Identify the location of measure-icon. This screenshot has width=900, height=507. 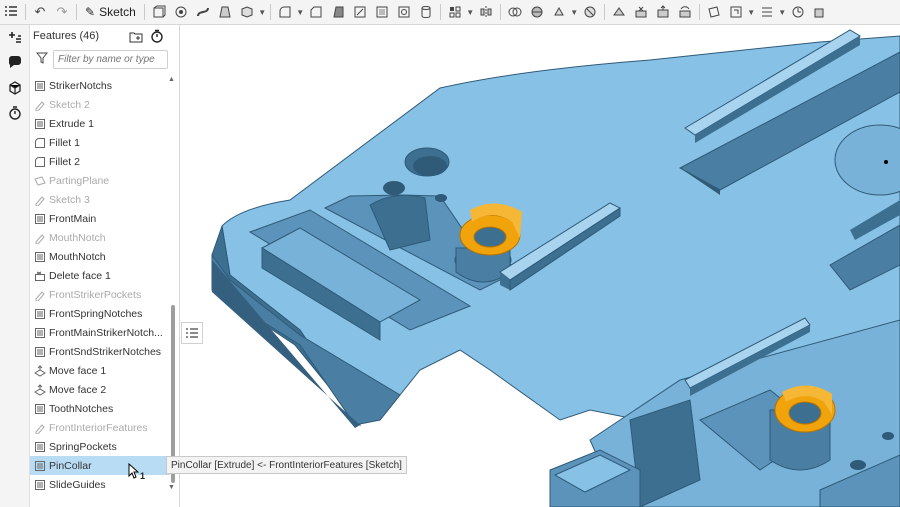
(798, 12).